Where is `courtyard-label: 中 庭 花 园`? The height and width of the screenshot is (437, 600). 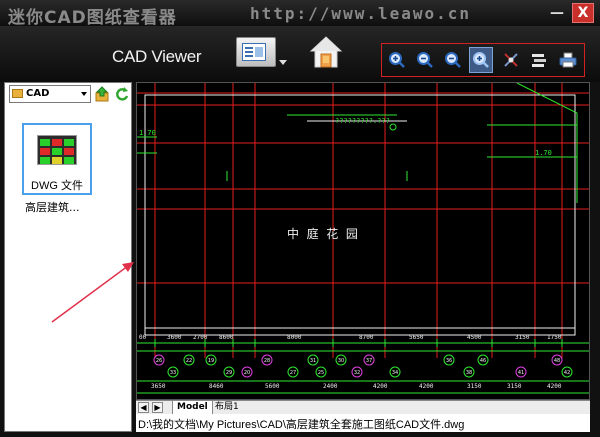
courtyard-label: 中 庭 花 园 is located at coordinates (322, 233).